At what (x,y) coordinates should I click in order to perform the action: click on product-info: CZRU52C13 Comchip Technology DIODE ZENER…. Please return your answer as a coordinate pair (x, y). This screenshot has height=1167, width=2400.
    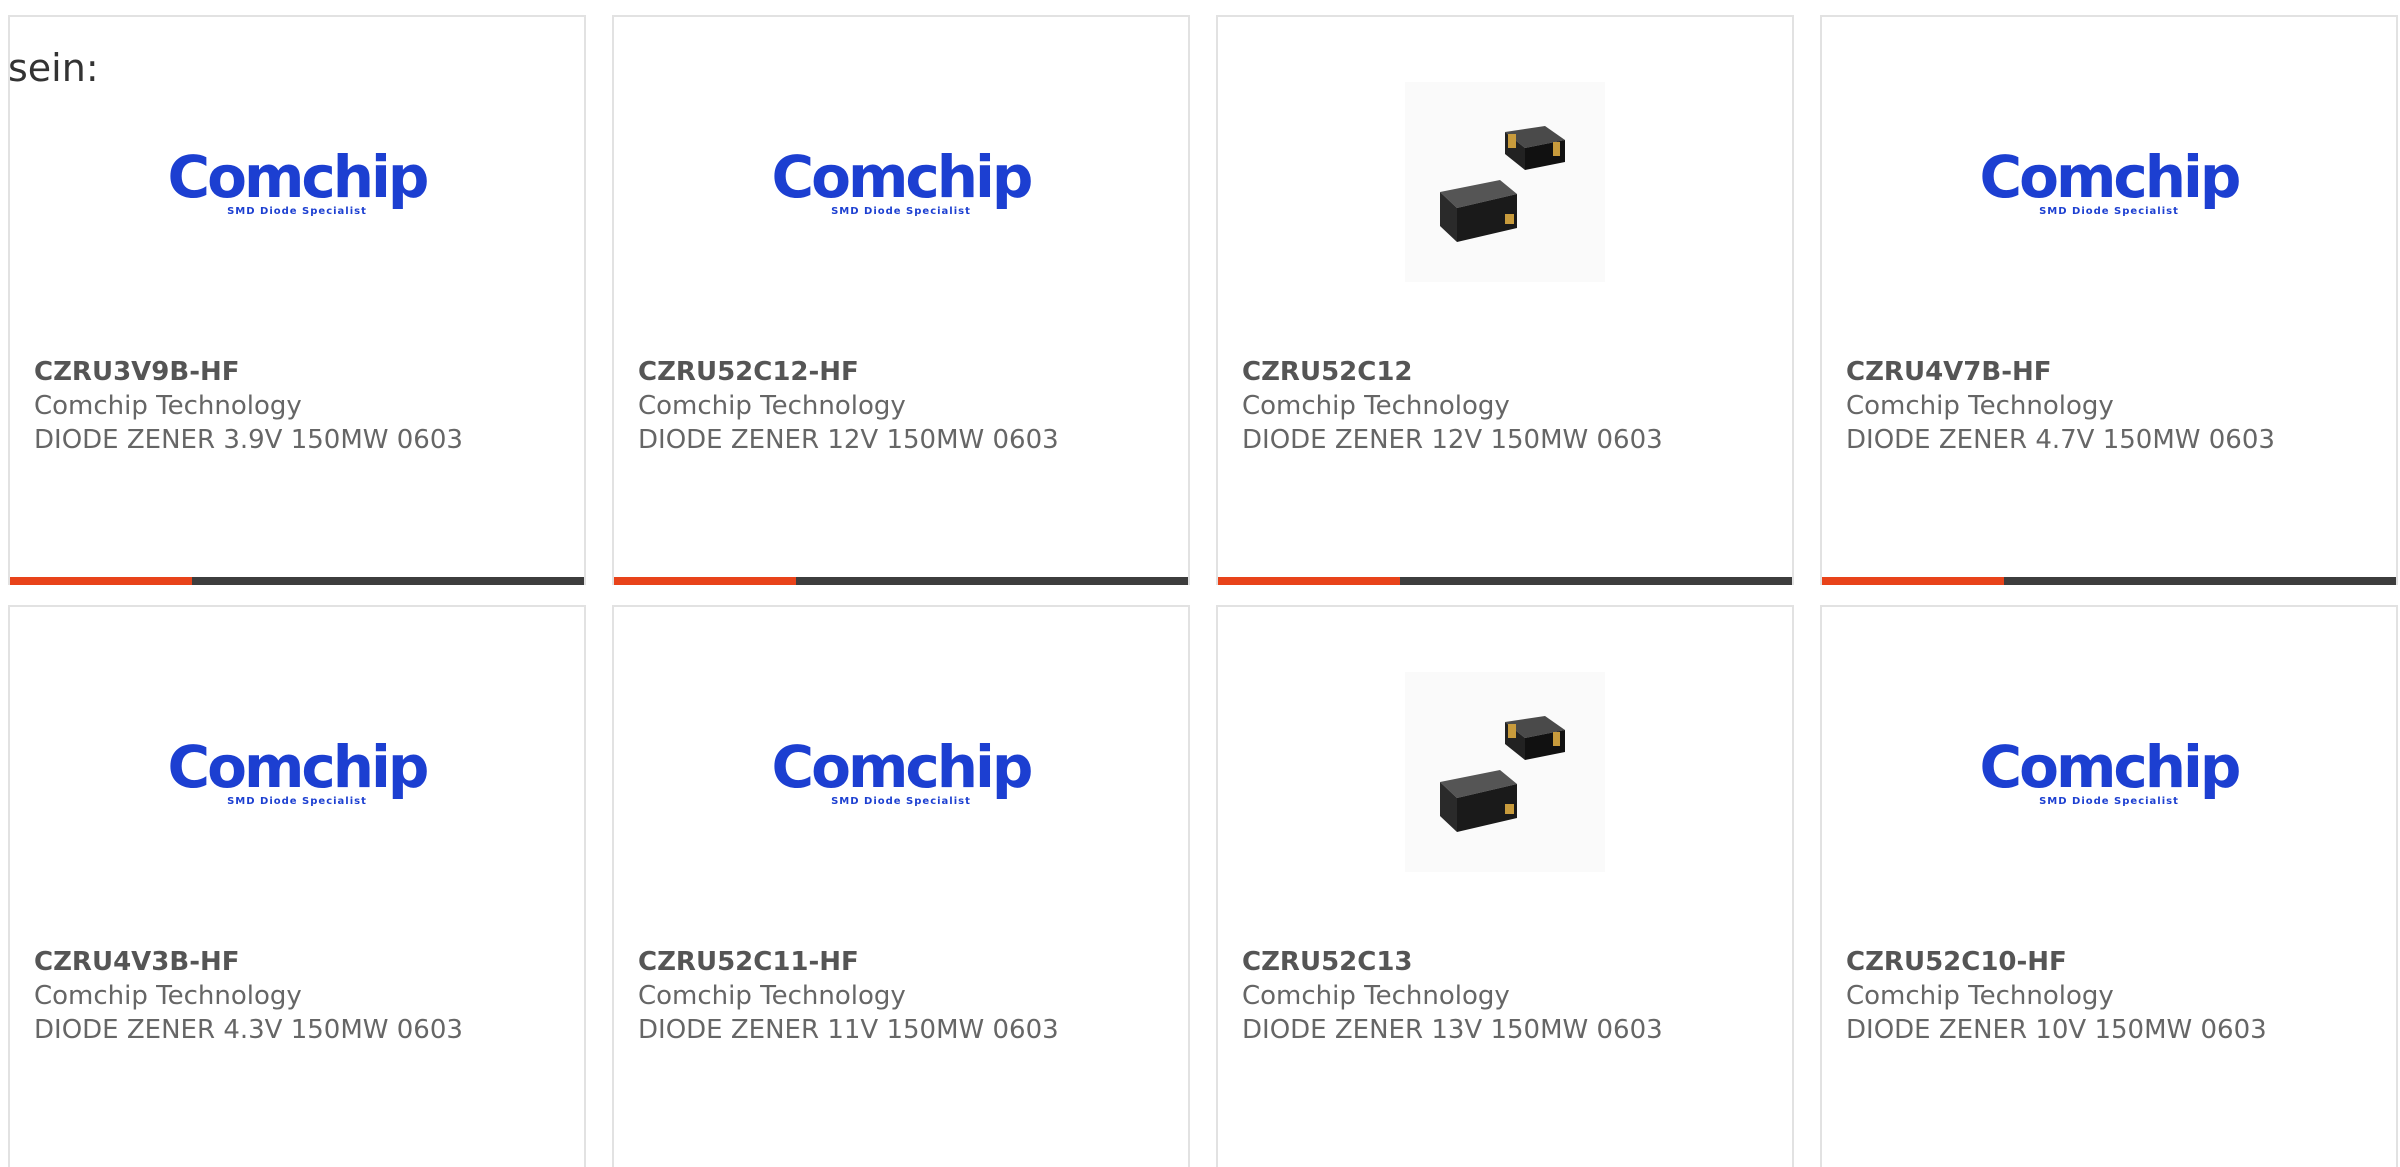
    Looking at the image, I should click on (1507, 996).